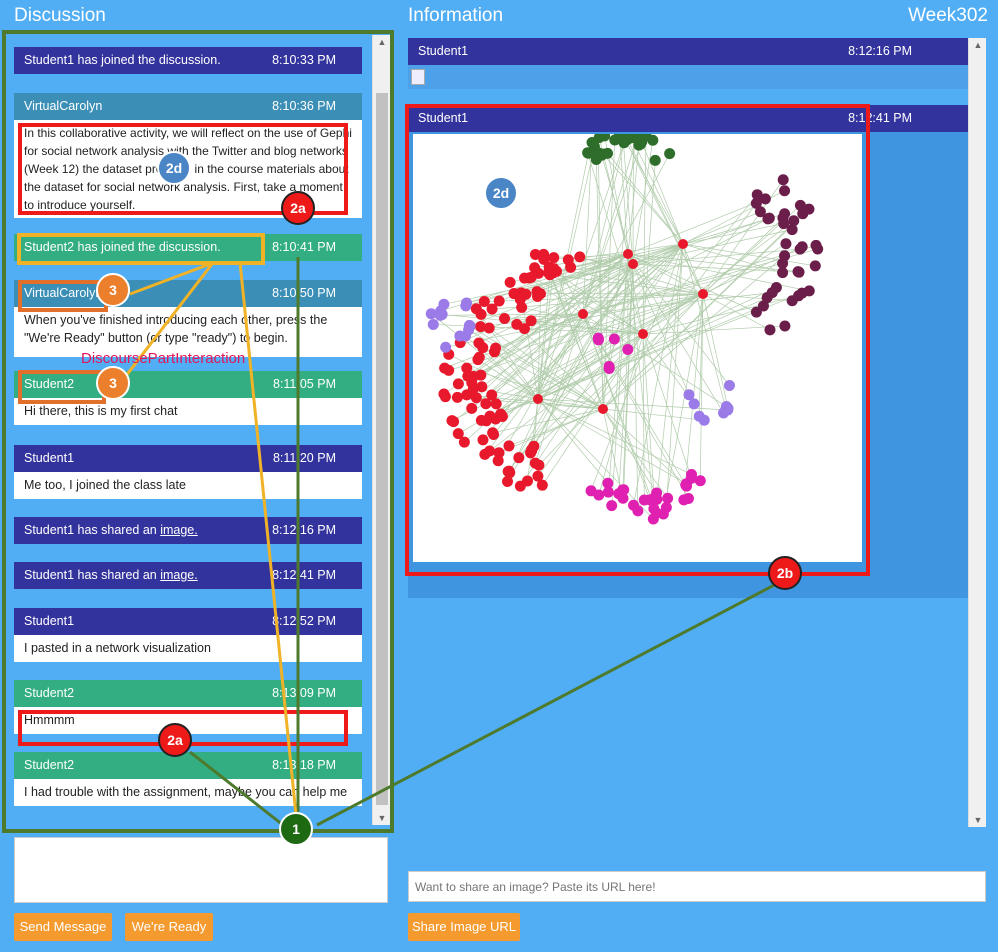  Describe the element at coordinates (175, 740) in the screenshot. I see `marker-2a-bottom: 2a` at that location.